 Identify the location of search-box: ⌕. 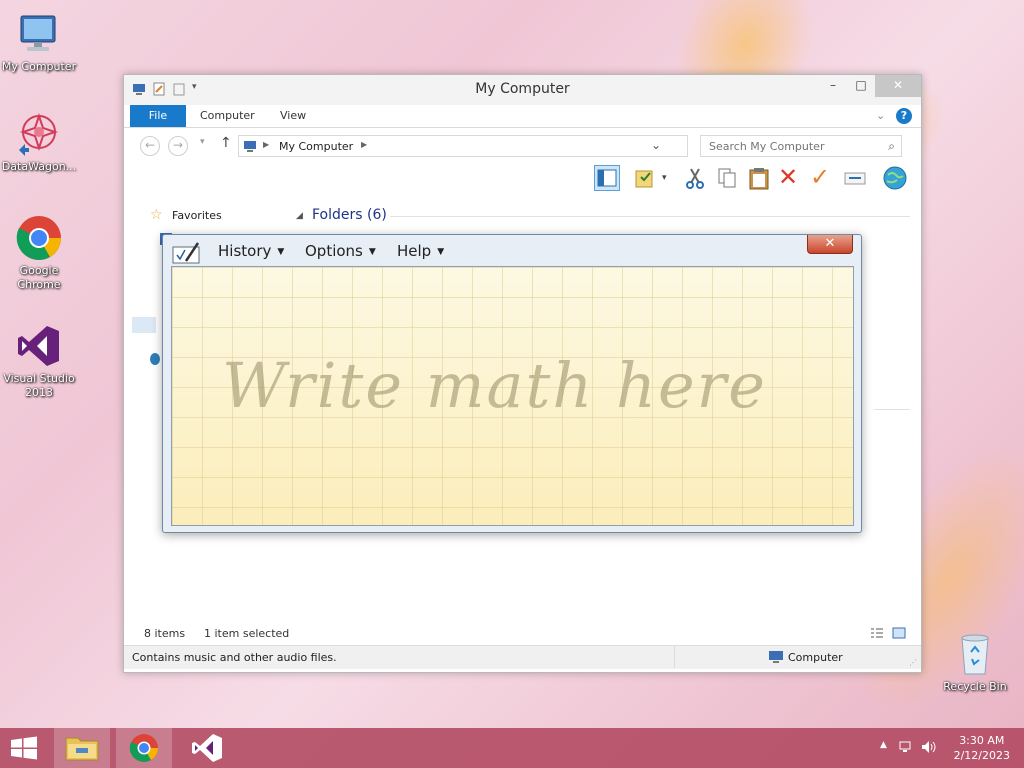
(801, 146).